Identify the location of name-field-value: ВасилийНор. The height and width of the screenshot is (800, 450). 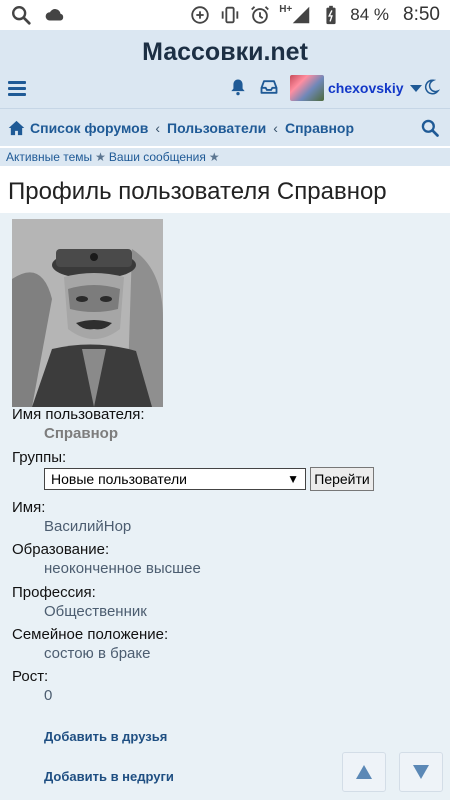
(88, 526).